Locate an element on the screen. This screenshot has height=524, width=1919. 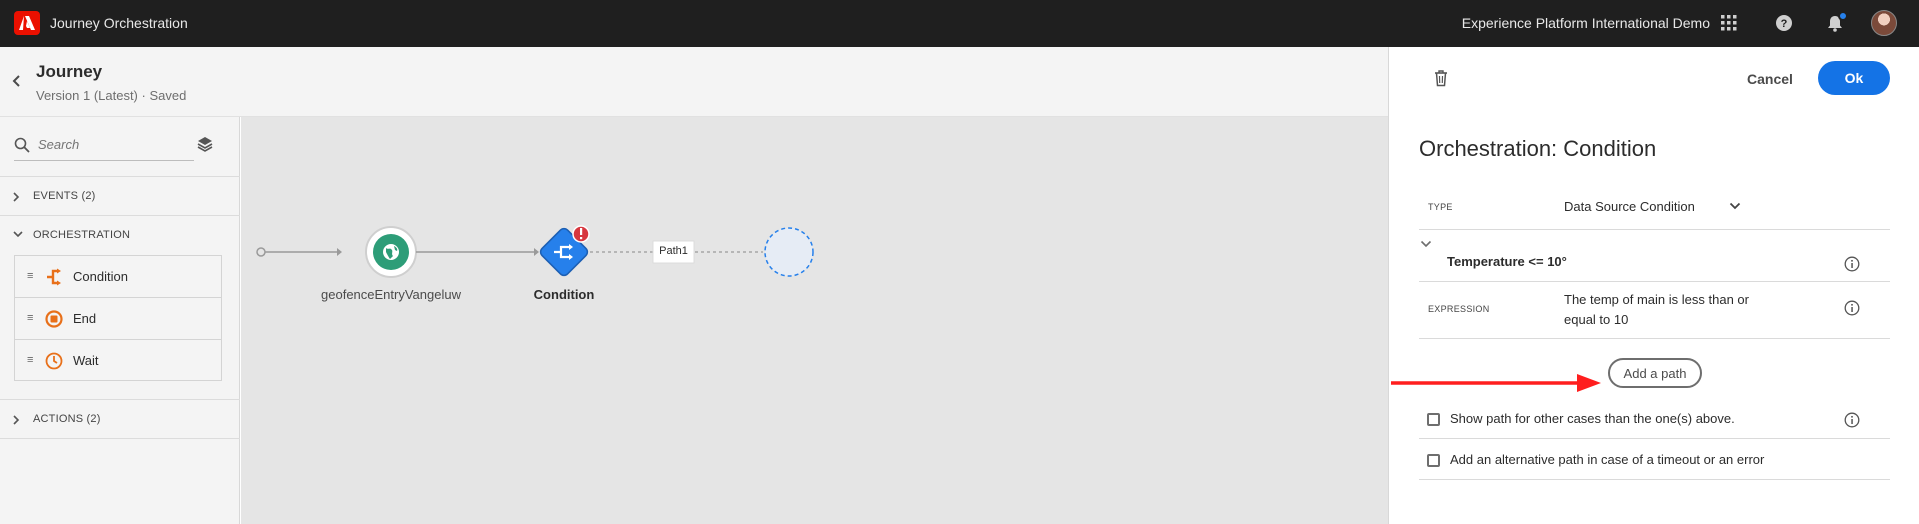
expression-label: EXPRESSION is located at coordinates (1459, 309).